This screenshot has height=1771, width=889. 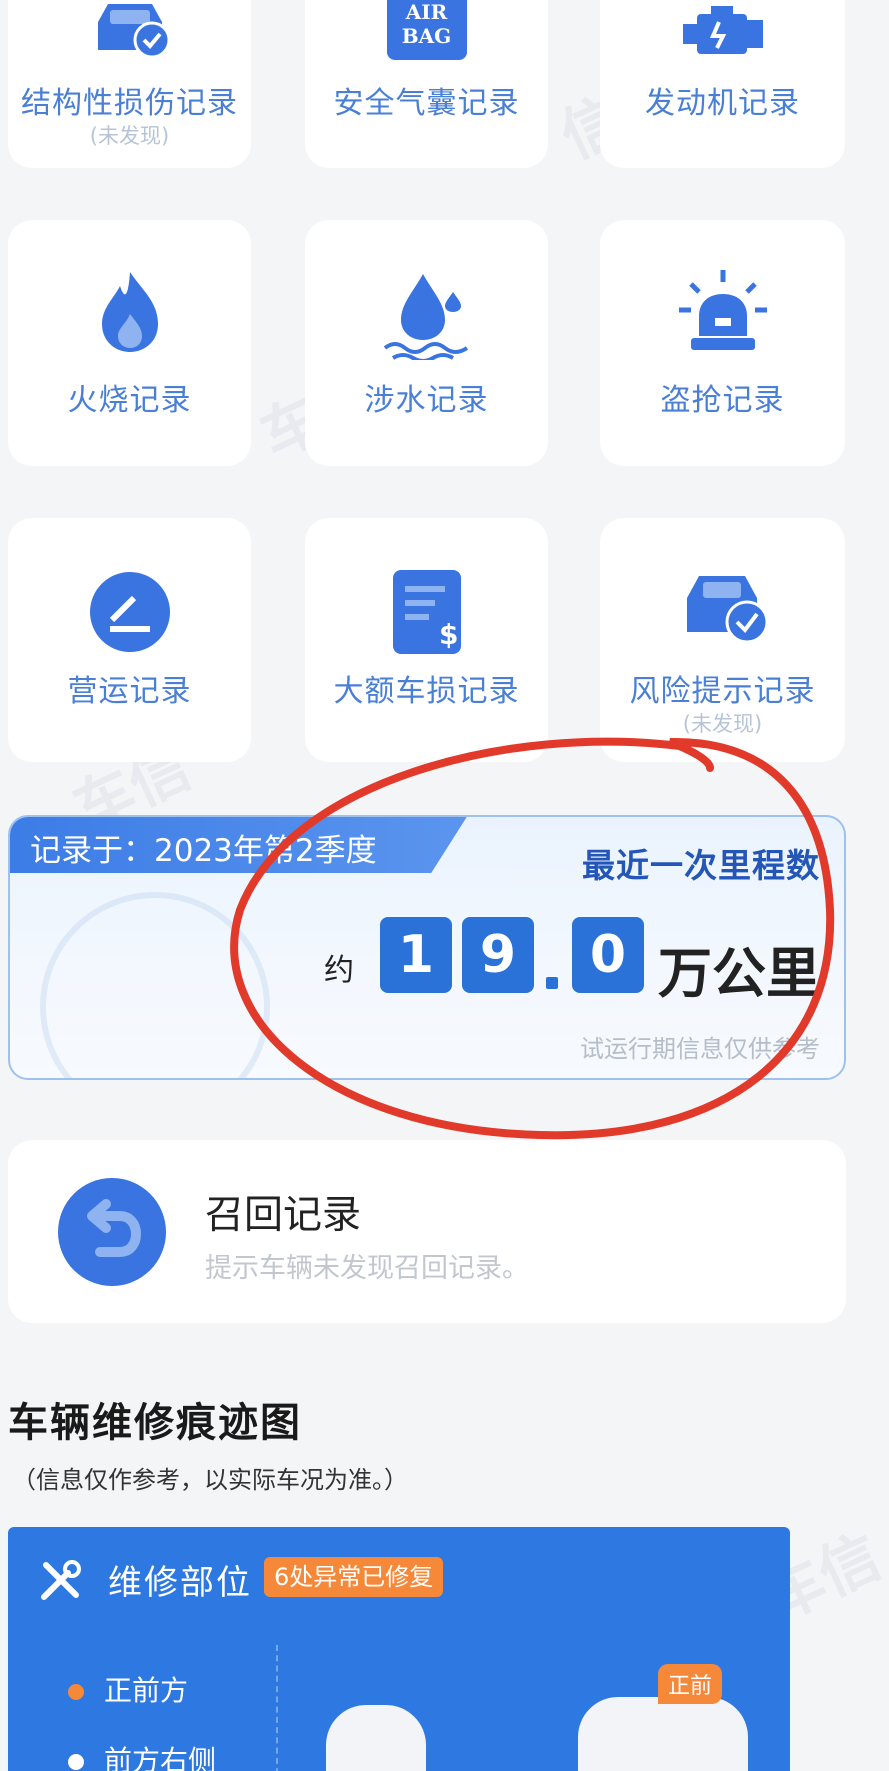 What do you see at coordinates (129, 103) in the screenshot?
I see `tile-label: 结构性损伤记录` at bounding box center [129, 103].